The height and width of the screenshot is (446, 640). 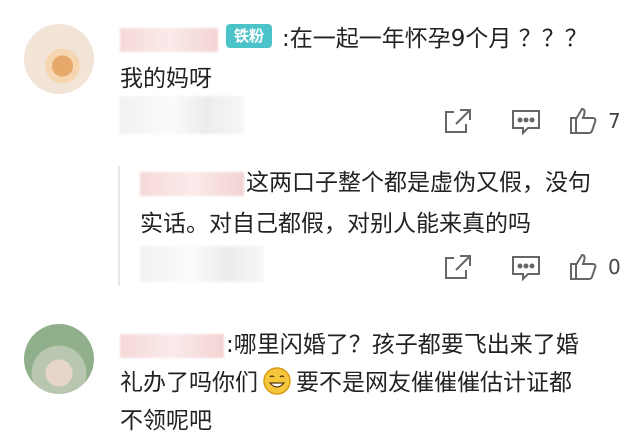 I want to click on comment-text: :哪里闪婚了？孩子都要飞出来了婚, so click(x=402, y=345).